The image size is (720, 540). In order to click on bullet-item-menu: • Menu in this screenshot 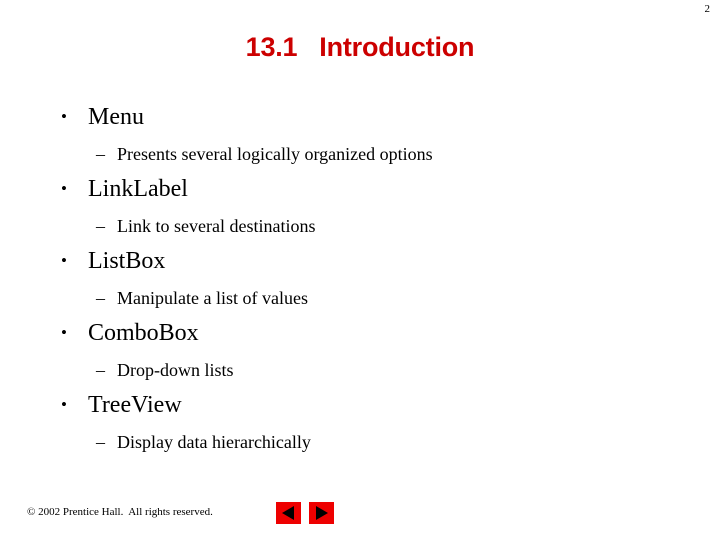, I will do `click(360, 119)`.